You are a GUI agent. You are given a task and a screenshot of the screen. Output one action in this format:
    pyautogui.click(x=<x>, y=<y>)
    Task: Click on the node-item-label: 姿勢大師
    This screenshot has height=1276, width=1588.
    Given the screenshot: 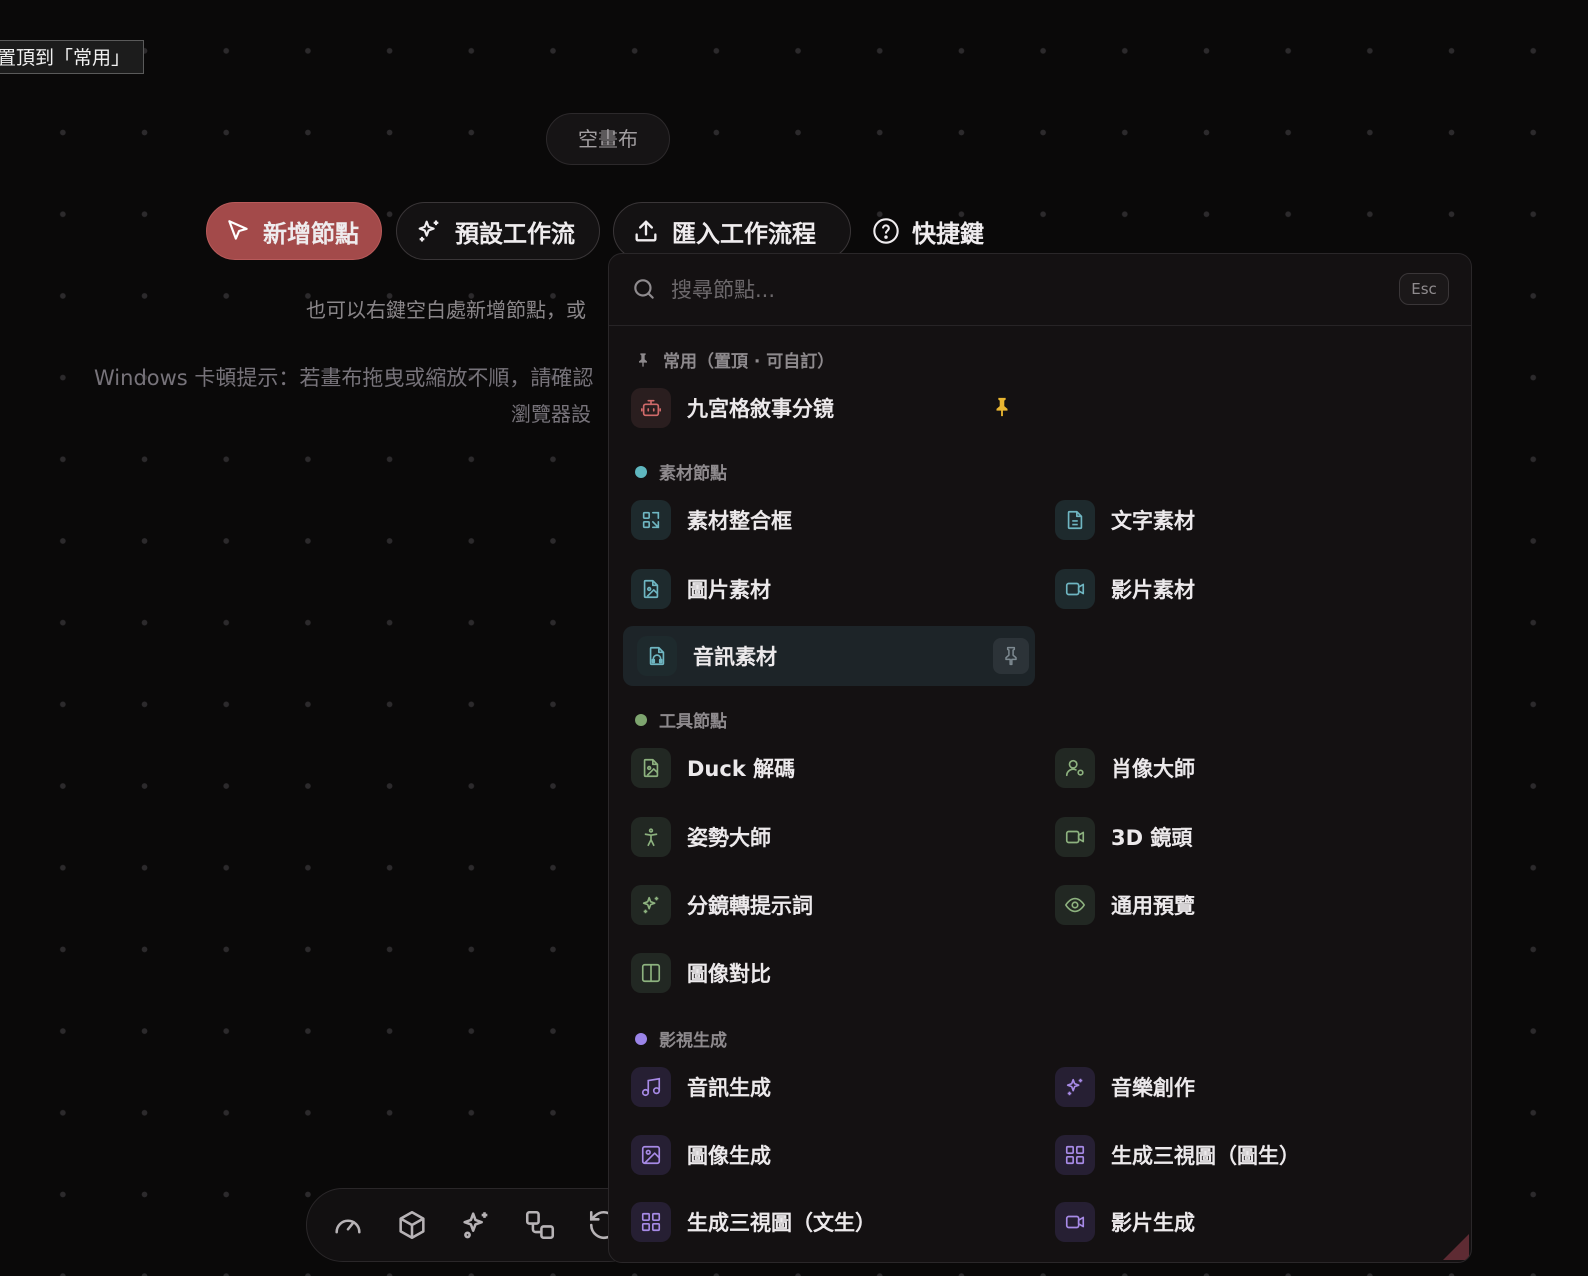 What is the action you would take?
    pyautogui.click(x=729, y=838)
    